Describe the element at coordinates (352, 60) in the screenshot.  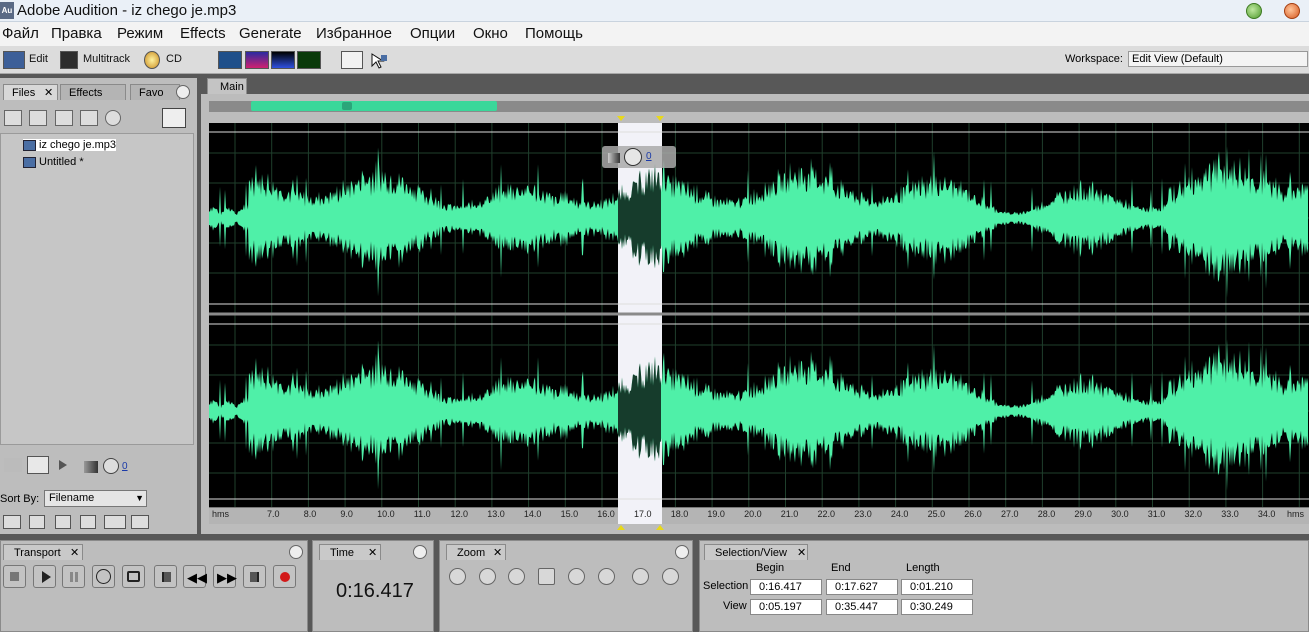
I see `time-selection-tool-icon` at that location.